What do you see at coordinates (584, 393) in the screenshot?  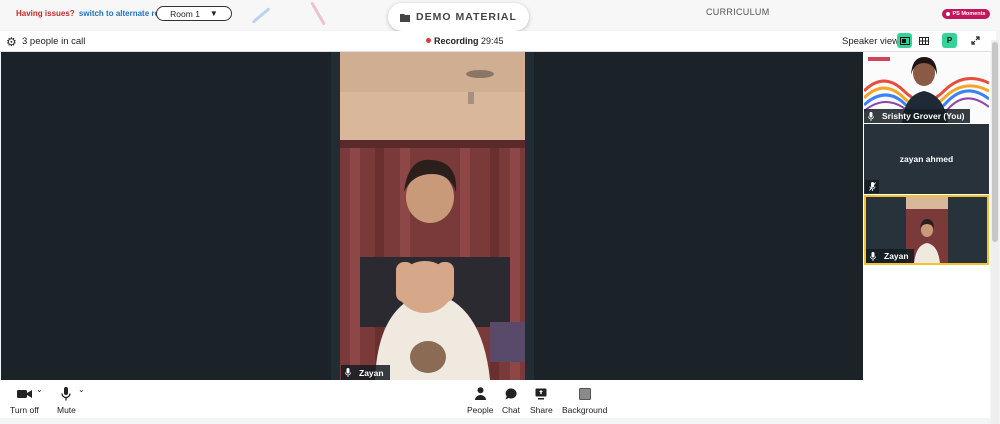 I see `background-icon` at bounding box center [584, 393].